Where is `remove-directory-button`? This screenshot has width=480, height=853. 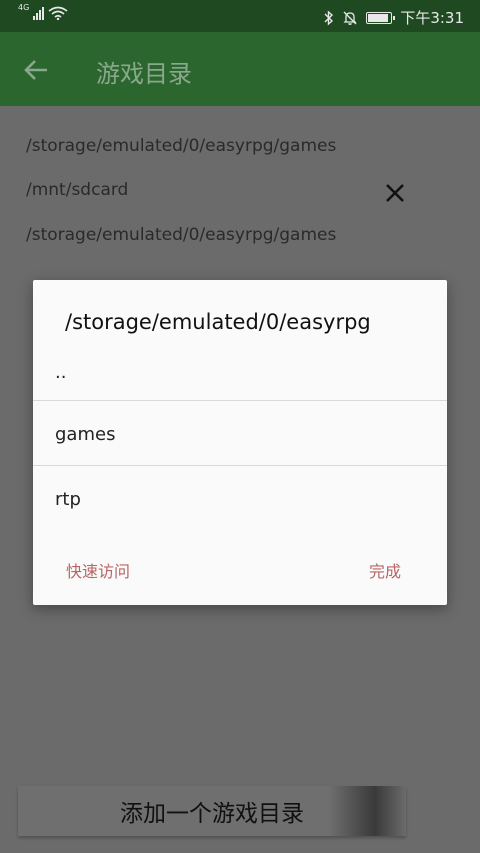
remove-directory-button is located at coordinates (395, 193).